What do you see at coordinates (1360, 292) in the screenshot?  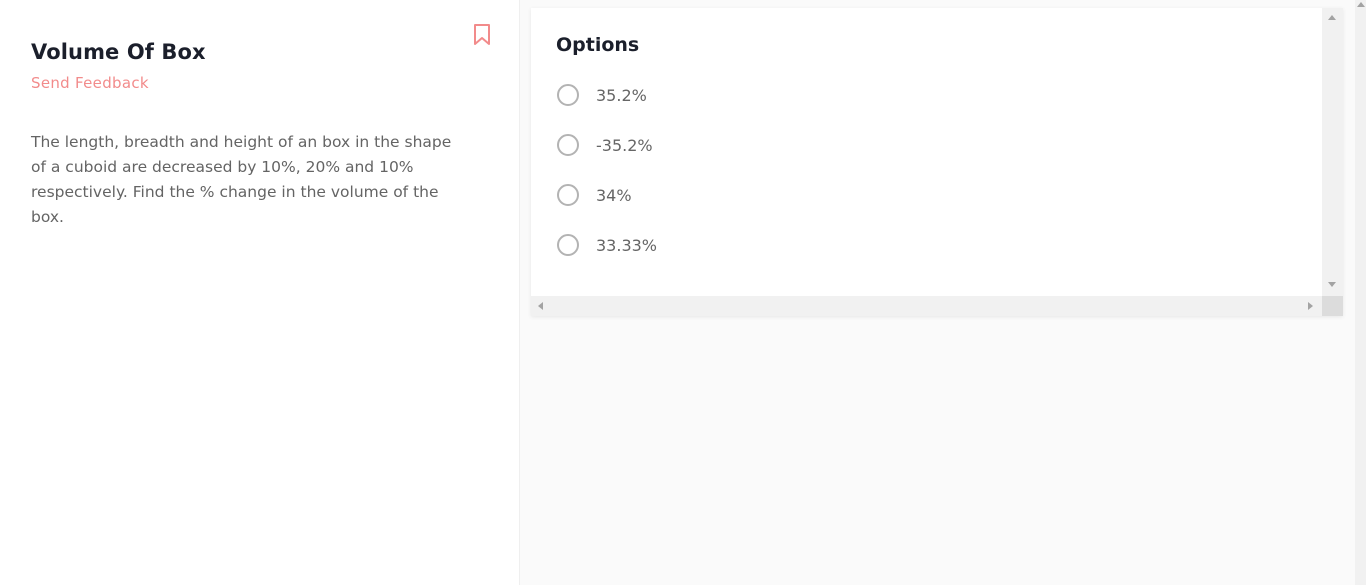 I see `page-vertical-scrollbar` at bounding box center [1360, 292].